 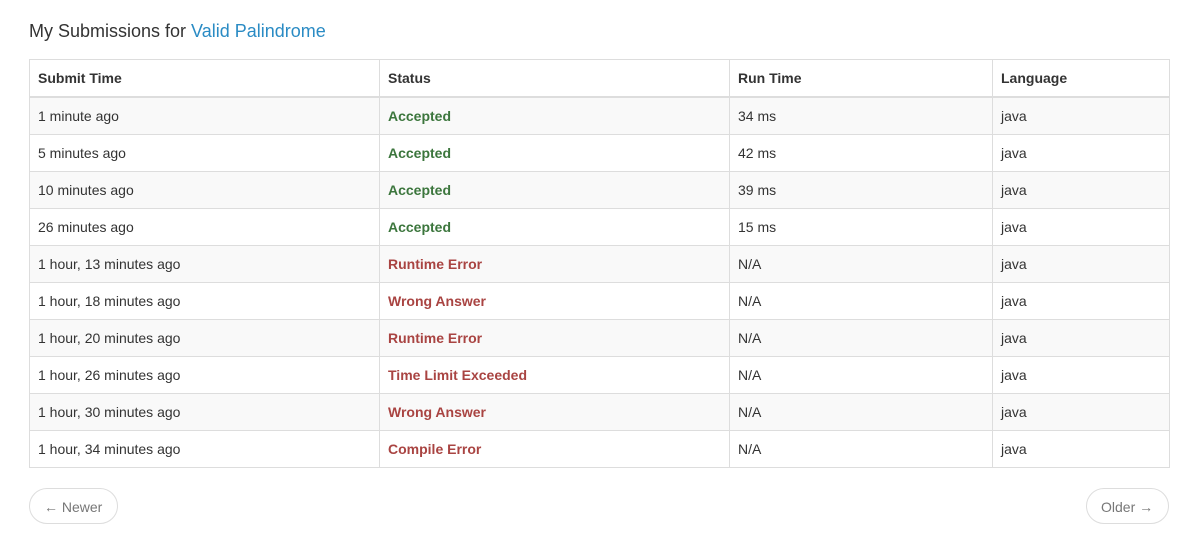 What do you see at coordinates (110, 31) in the screenshot?
I see `page-title-prefix: My Submissions for` at bounding box center [110, 31].